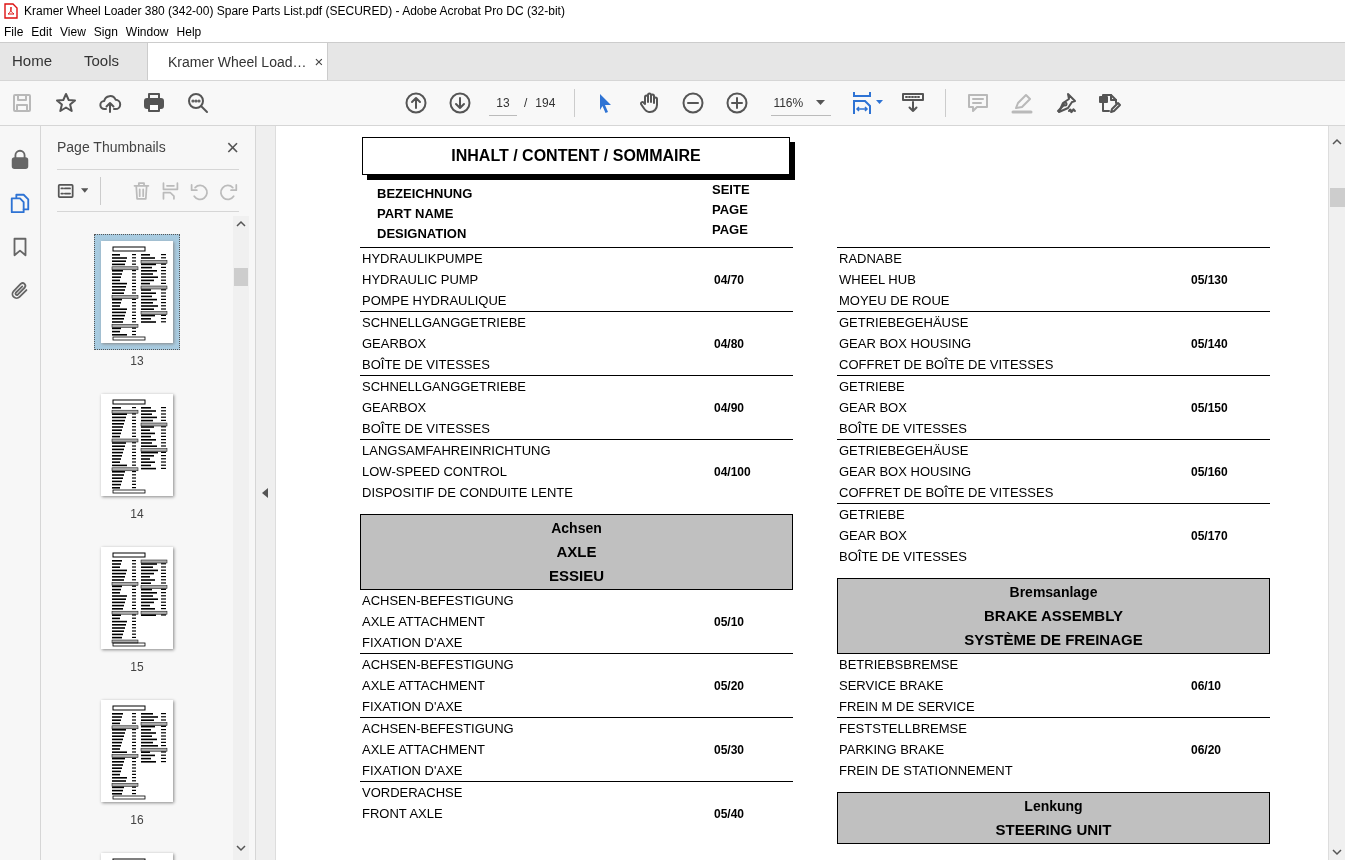 The width and height of the screenshot is (1345, 860). Describe the element at coordinates (14, 32) in the screenshot. I see `menu-item: File` at that location.